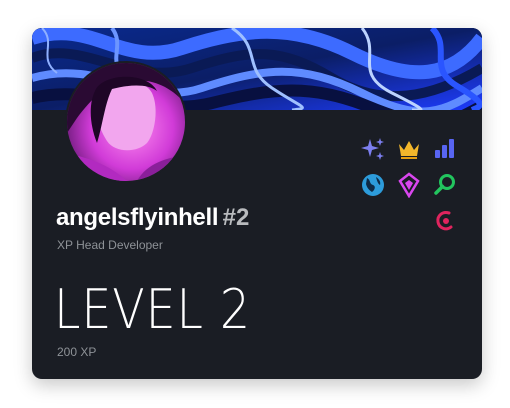 Image resolution: width=510 pixels, height=408 pixels. What do you see at coordinates (373, 185) in the screenshot?
I see `globe-icon` at bounding box center [373, 185].